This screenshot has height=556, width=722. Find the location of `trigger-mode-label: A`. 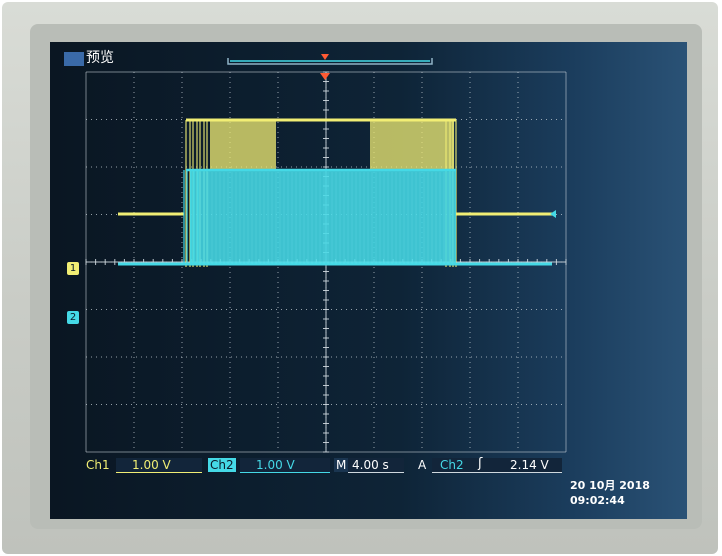

trigger-mode-label: A is located at coordinates (422, 465).